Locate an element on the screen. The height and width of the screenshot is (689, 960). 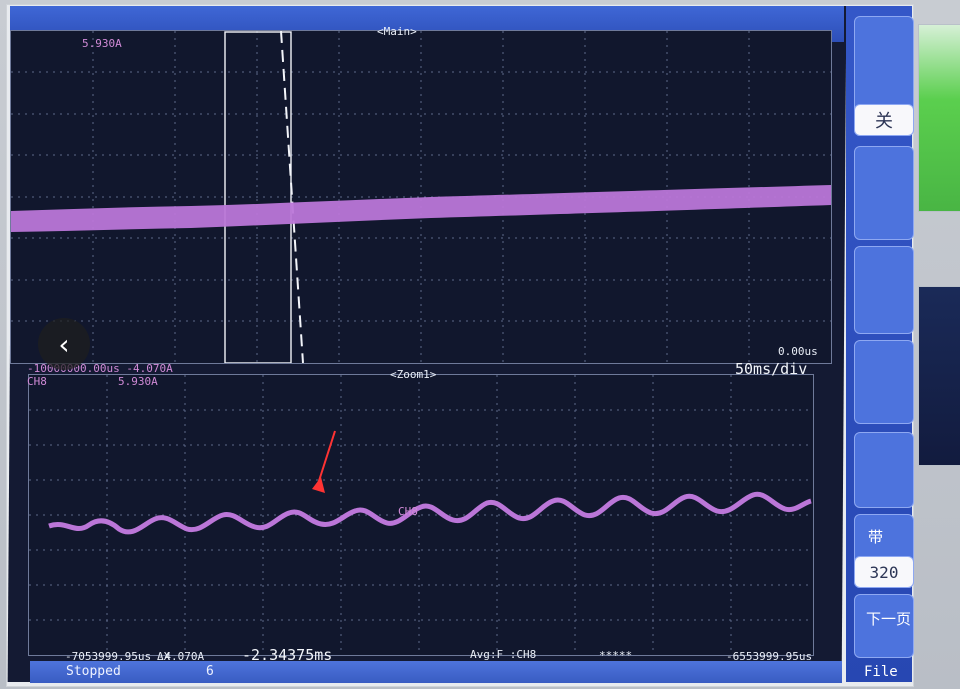
side-thumbnail-top is located at coordinates (939, 118).